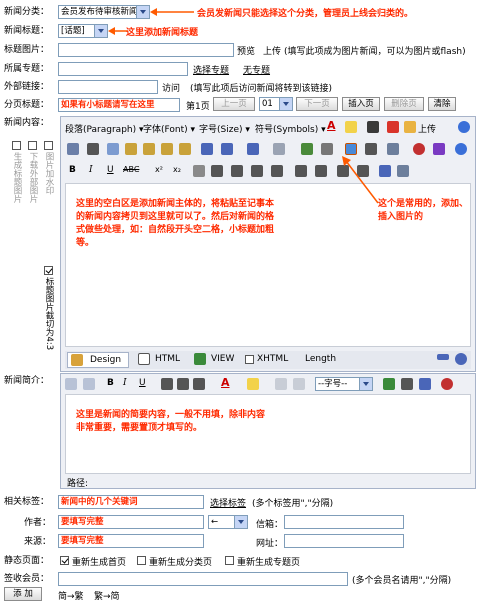  I want to click on cut-icon, so click(93, 149).